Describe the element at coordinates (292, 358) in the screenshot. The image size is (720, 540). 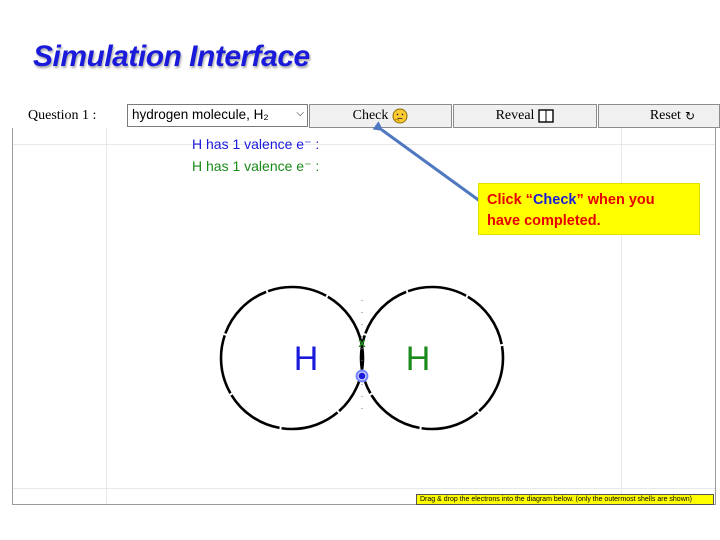
I see `shell-left-atom` at that location.